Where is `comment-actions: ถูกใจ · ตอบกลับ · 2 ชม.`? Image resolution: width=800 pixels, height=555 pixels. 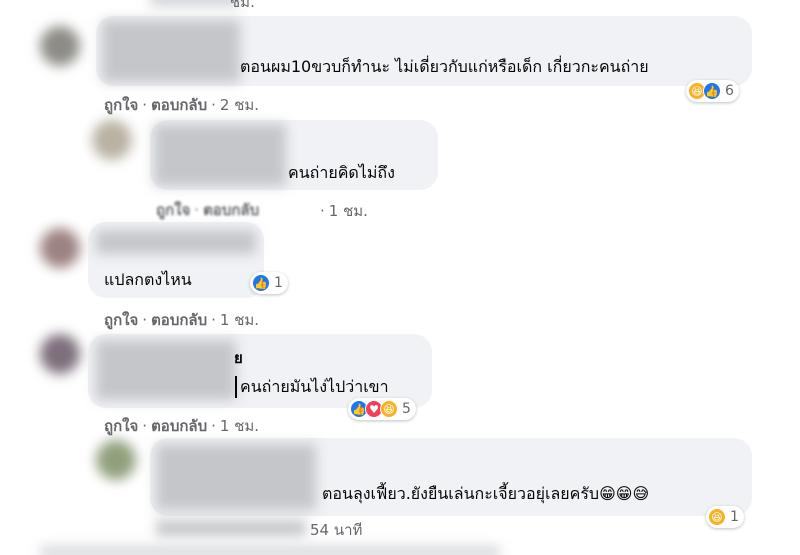 comment-actions: ถูกใจ · ตอบกลับ · 2 ชม. is located at coordinates (182, 105).